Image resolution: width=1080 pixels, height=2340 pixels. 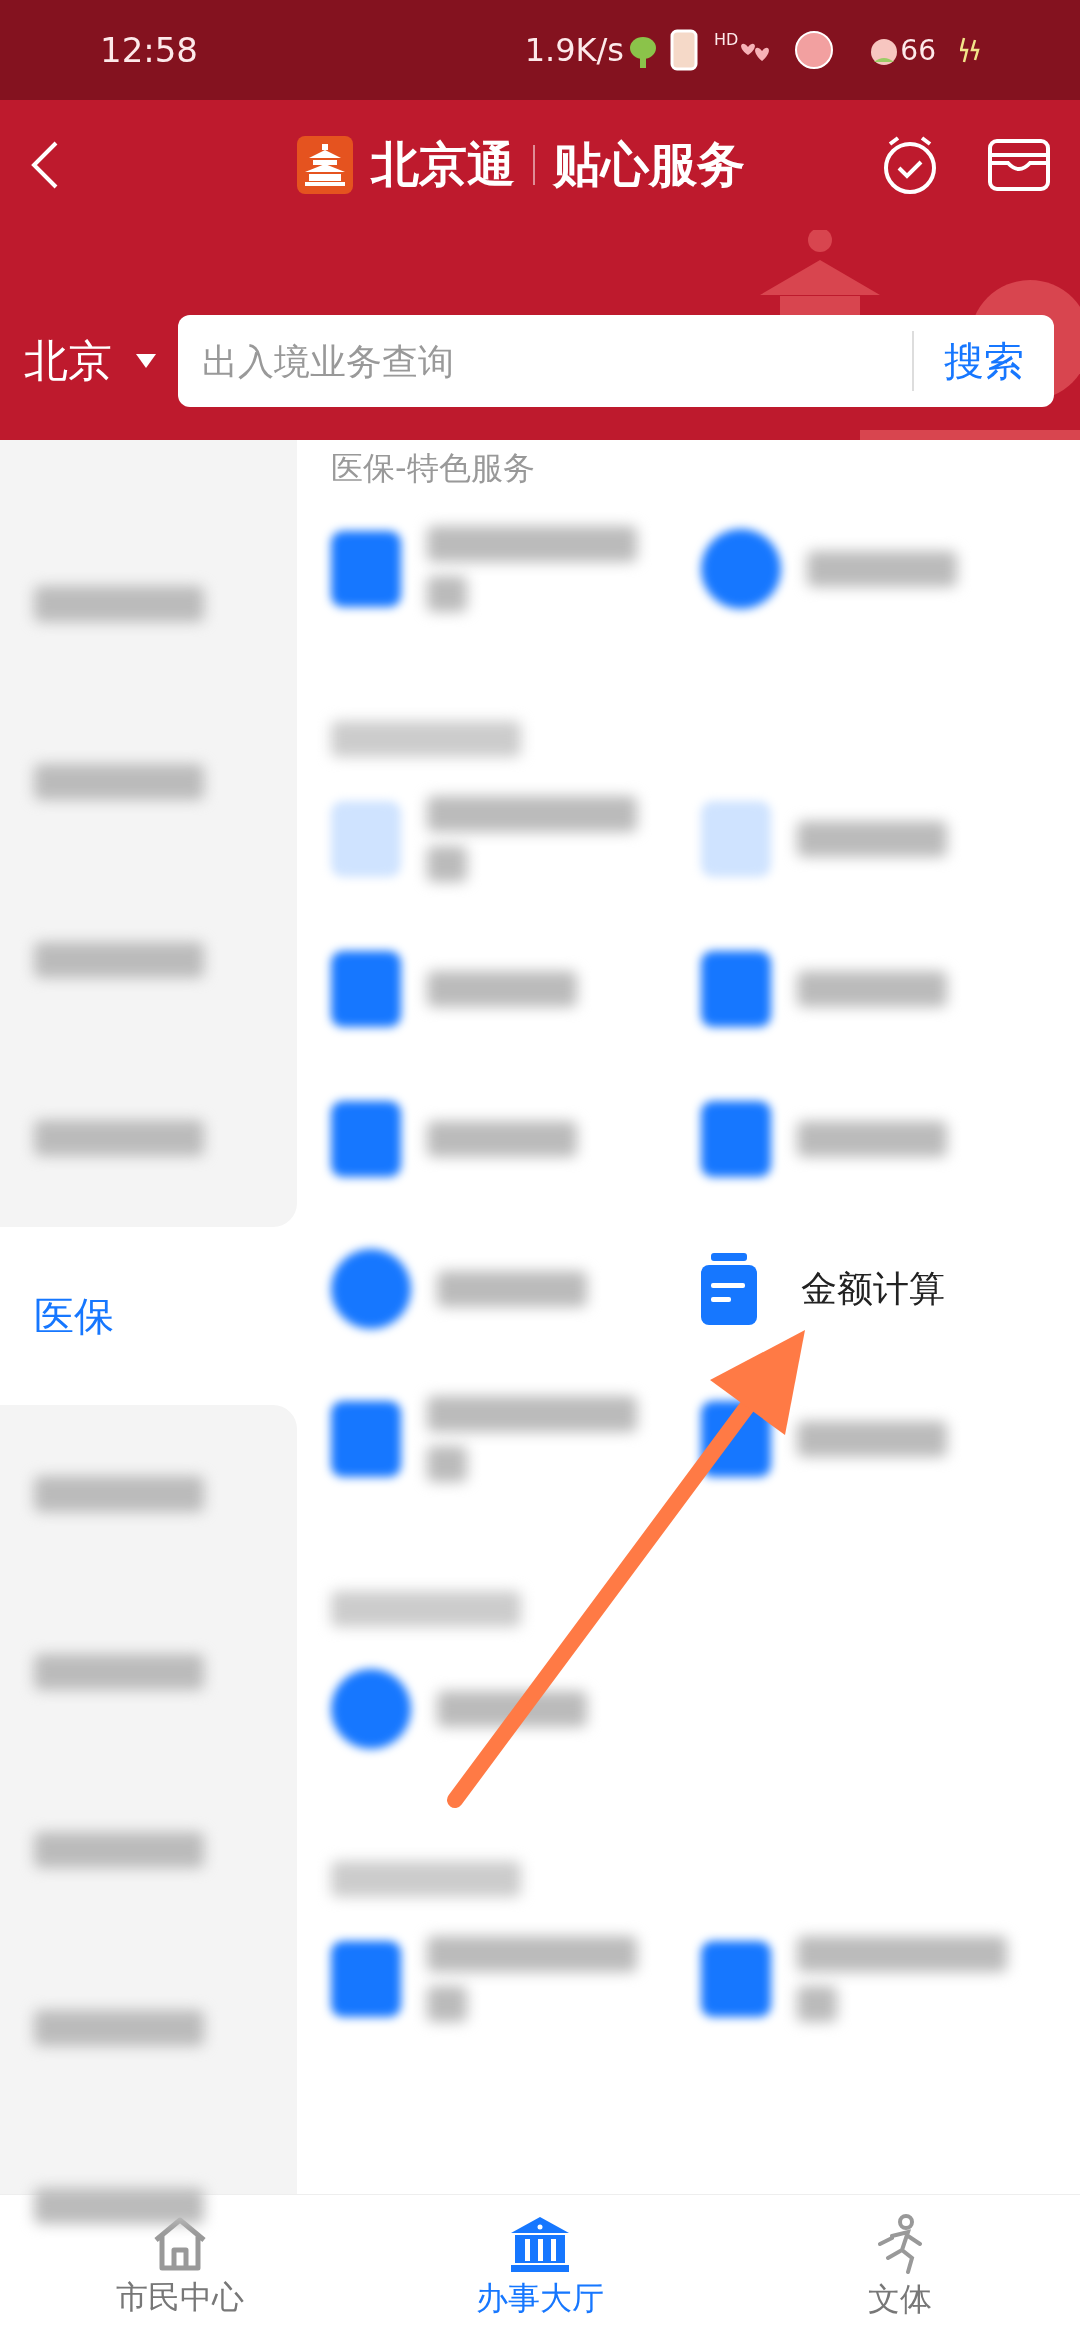 What do you see at coordinates (814, 50) in the screenshot?
I see `fruit-icon` at bounding box center [814, 50].